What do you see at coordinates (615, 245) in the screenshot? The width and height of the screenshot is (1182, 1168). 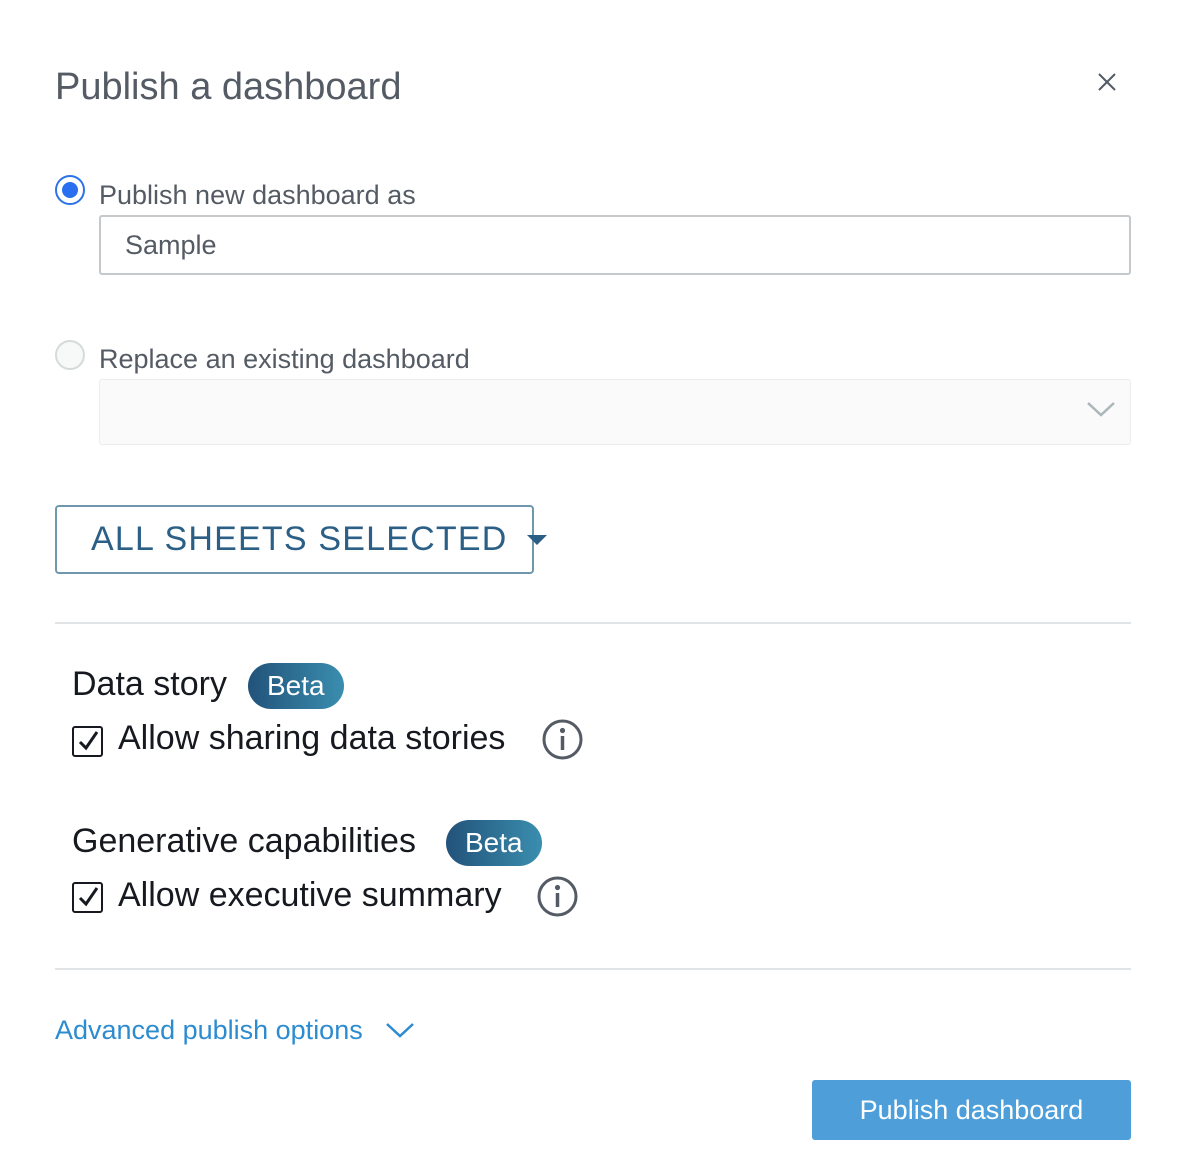 I see `dashboard-name-input` at bounding box center [615, 245].